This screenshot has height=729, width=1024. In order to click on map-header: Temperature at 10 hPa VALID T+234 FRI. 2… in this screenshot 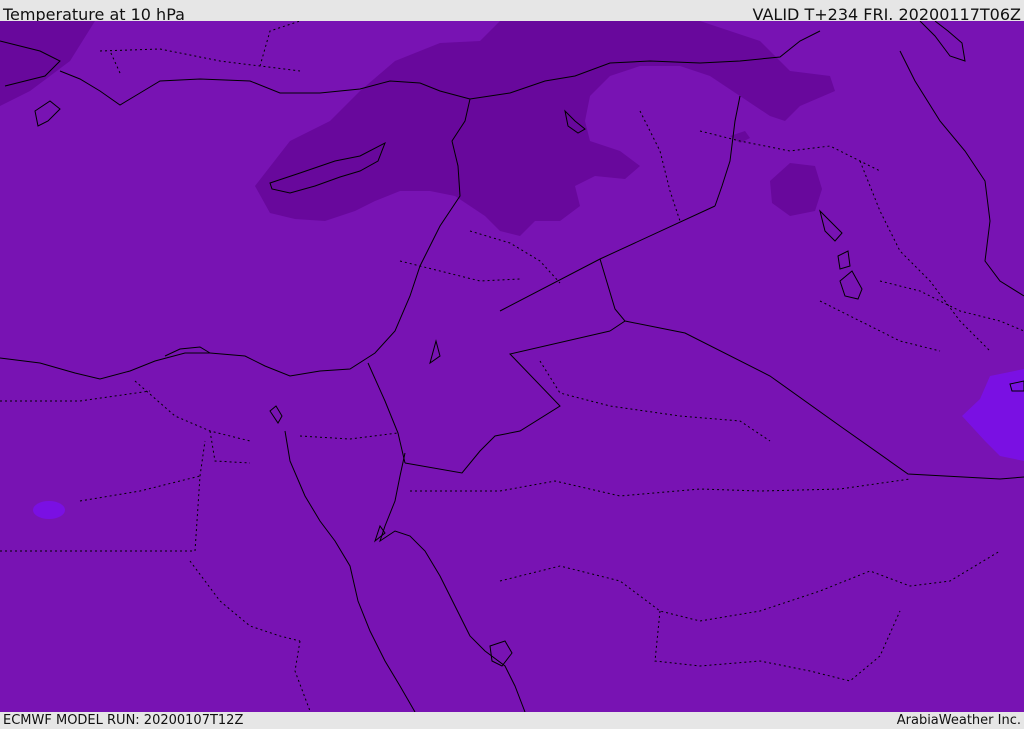, I will do `click(512, 12)`.